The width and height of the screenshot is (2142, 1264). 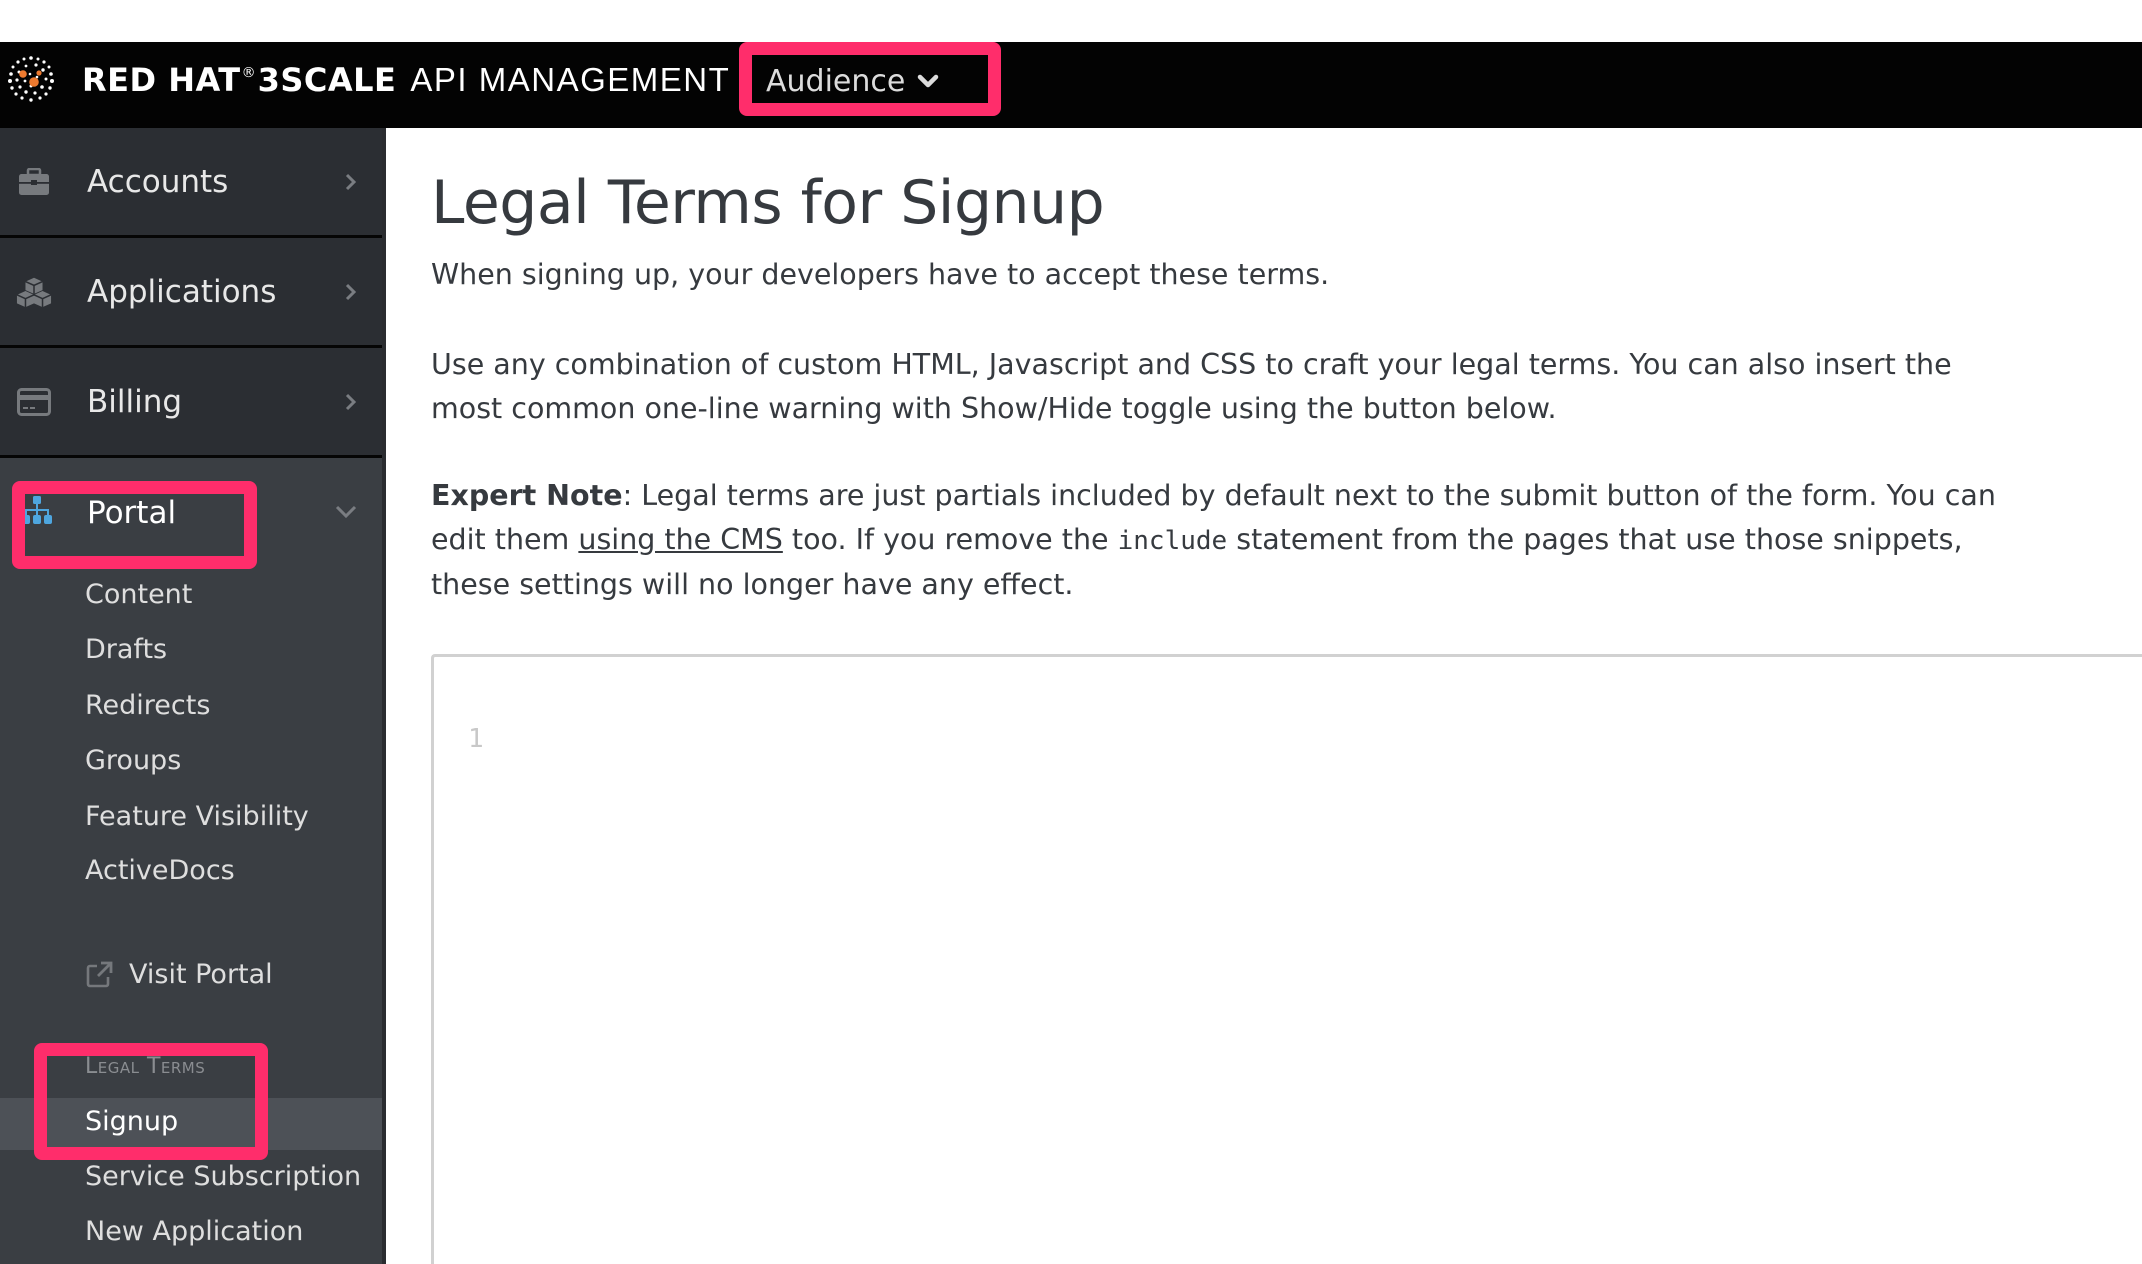 What do you see at coordinates (37, 510) in the screenshot?
I see `sitemap-icon` at bounding box center [37, 510].